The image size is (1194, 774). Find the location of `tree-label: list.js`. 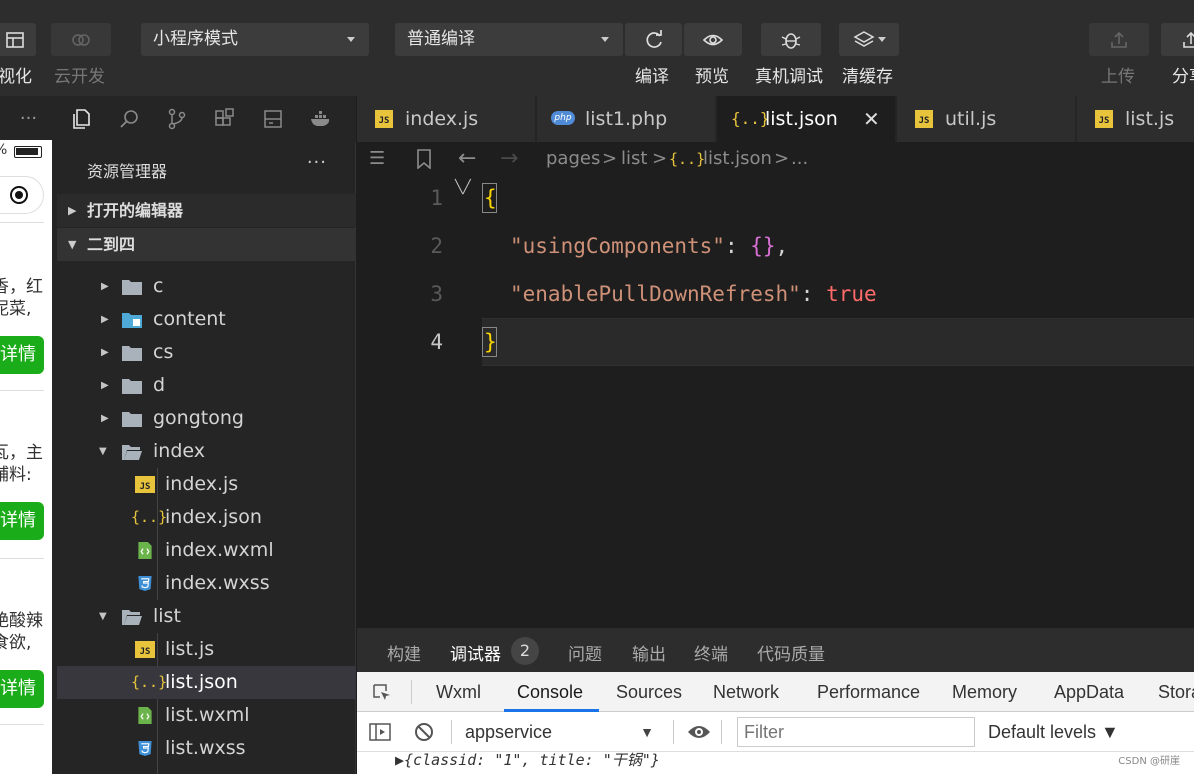

tree-label: list.js is located at coordinates (190, 649).